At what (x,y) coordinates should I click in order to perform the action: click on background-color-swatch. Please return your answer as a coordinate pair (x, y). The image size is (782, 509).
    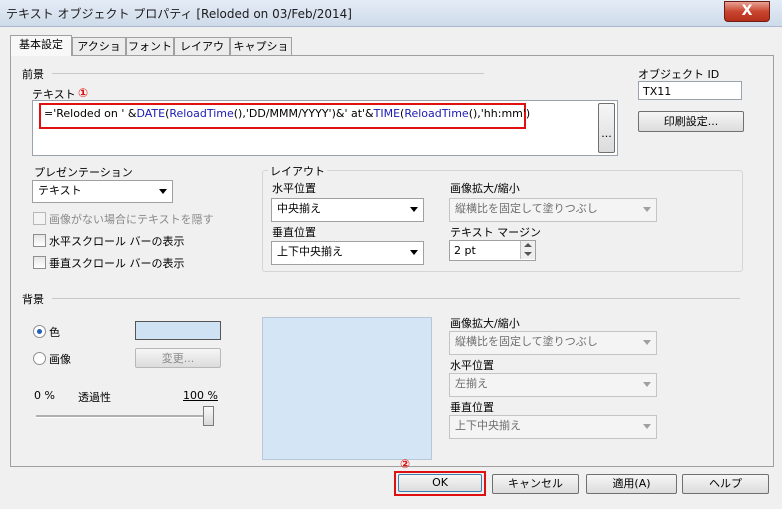
    Looking at the image, I should click on (178, 330).